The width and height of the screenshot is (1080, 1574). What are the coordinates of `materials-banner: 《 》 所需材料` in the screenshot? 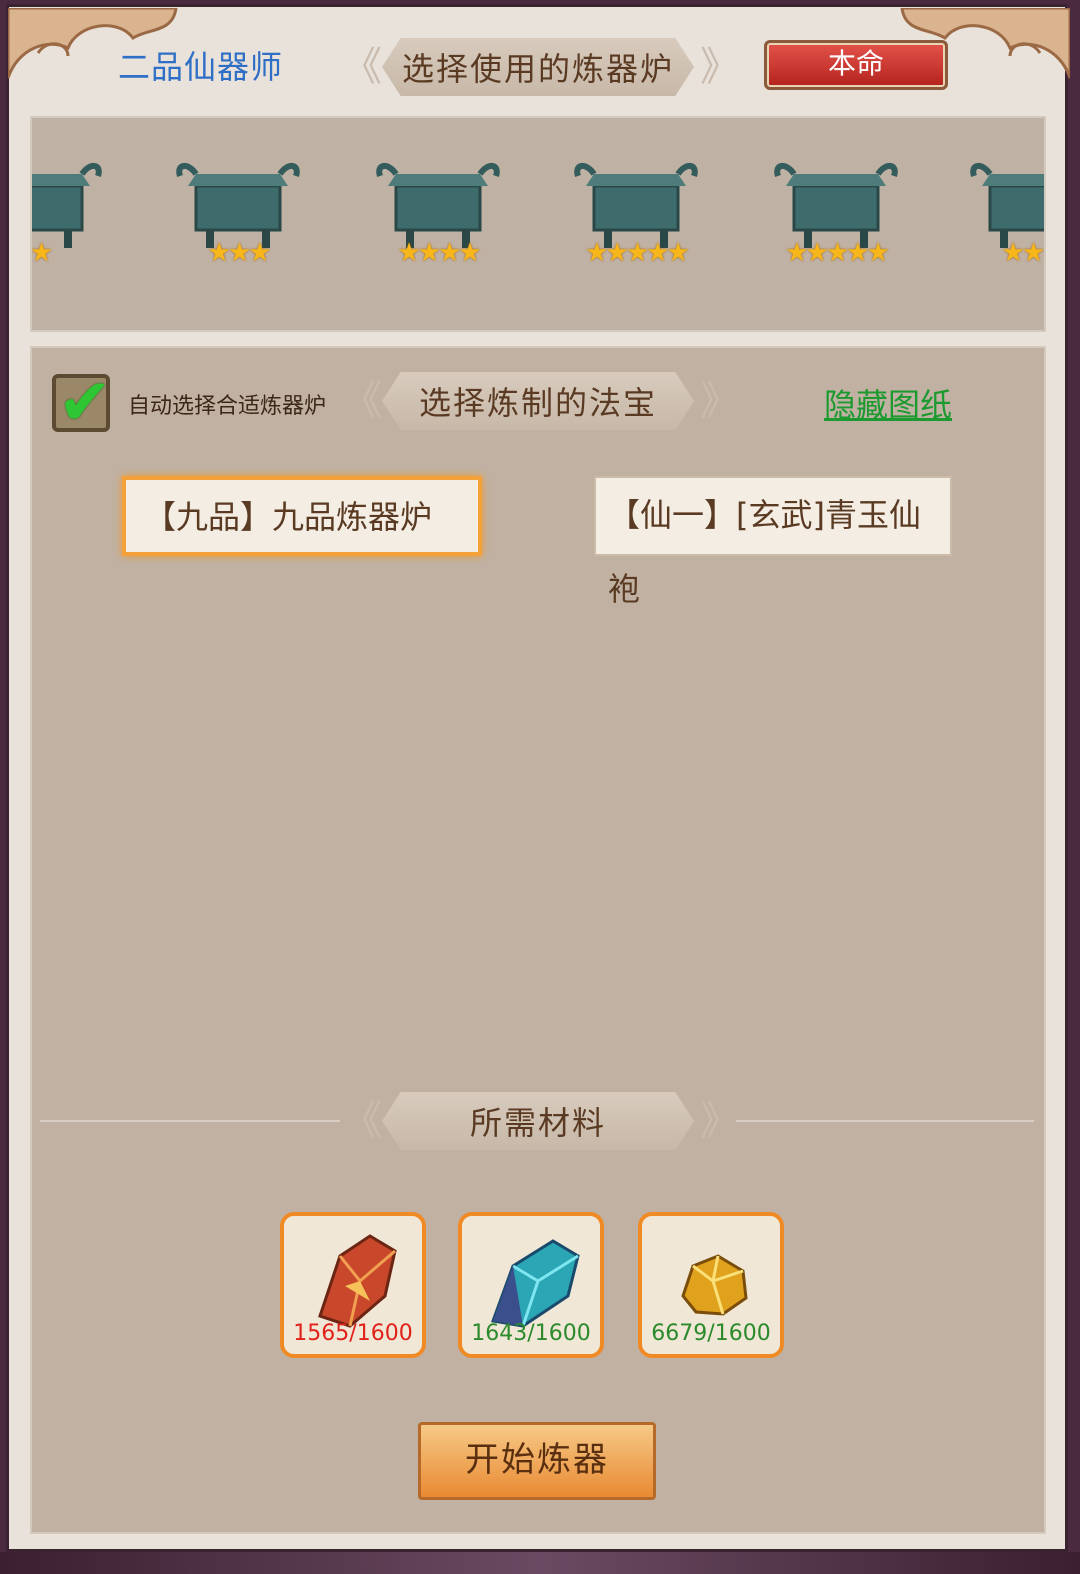 It's located at (541, 1121).